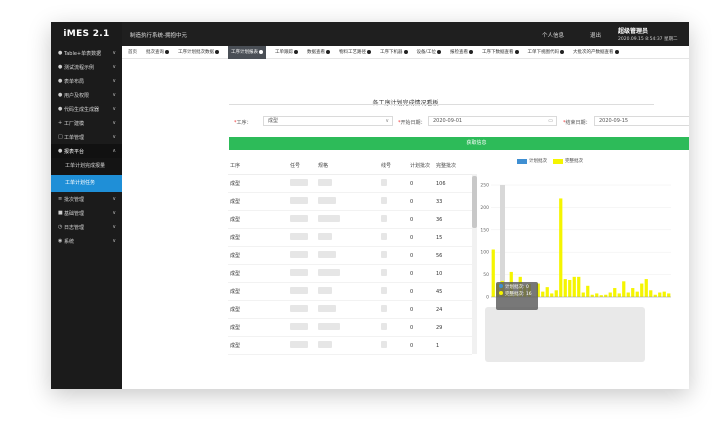  What do you see at coordinates (86, 227) in the screenshot?
I see `sidebar-item: ◷ 日志管理 ∨` at bounding box center [86, 227].